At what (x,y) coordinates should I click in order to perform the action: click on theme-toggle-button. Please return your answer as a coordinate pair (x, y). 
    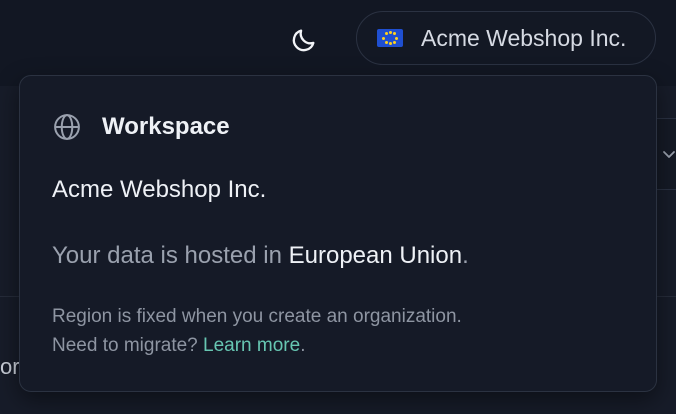
    Looking at the image, I should click on (304, 40).